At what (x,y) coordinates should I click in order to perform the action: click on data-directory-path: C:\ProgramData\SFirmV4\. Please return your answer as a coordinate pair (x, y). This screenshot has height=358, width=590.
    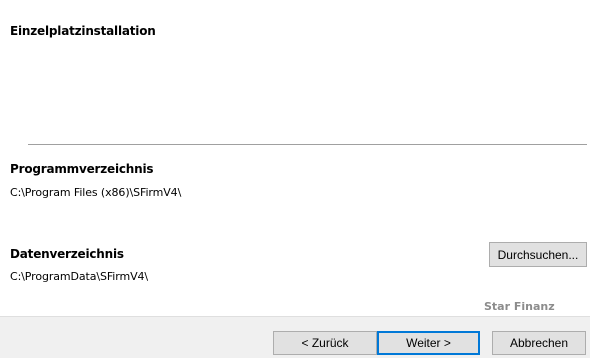
    Looking at the image, I should click on (79, 276).